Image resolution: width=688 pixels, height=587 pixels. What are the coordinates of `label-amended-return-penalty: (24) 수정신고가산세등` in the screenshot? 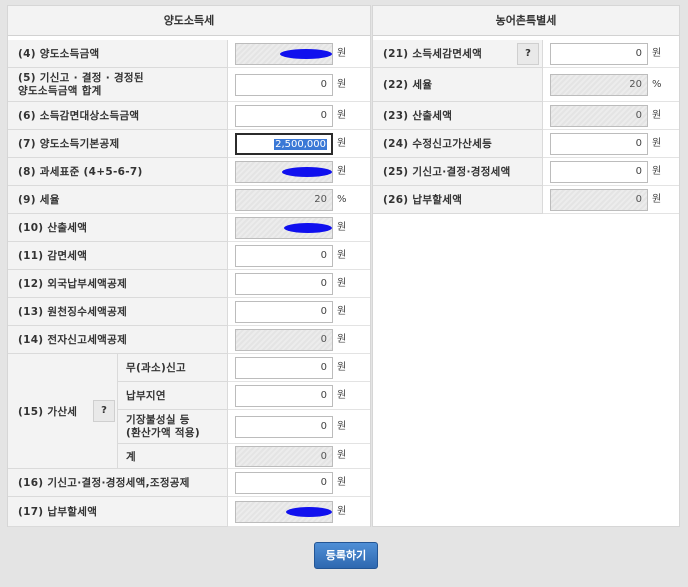 It's located at (458, 144).